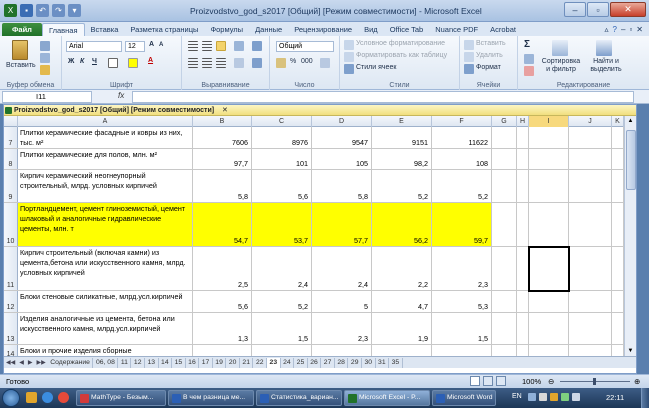 This screenshot has height=408, width=649. What do you see at coordinates (549, 121) in the screenshot?
I see `column-header-i: I` at bounding box center [549, 121].